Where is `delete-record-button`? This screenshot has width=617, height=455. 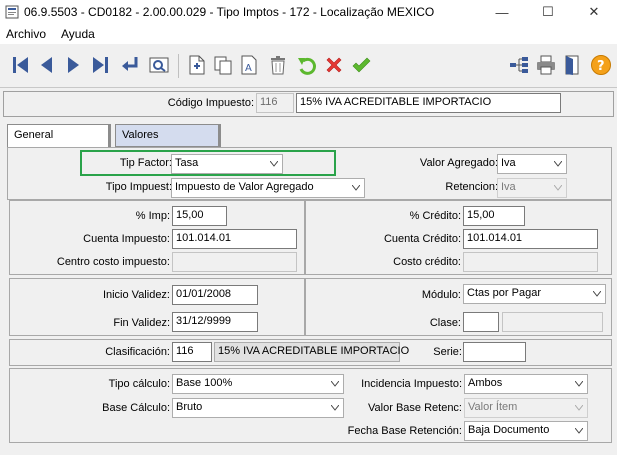
delete-record-button is located at coordinates (278, 65).